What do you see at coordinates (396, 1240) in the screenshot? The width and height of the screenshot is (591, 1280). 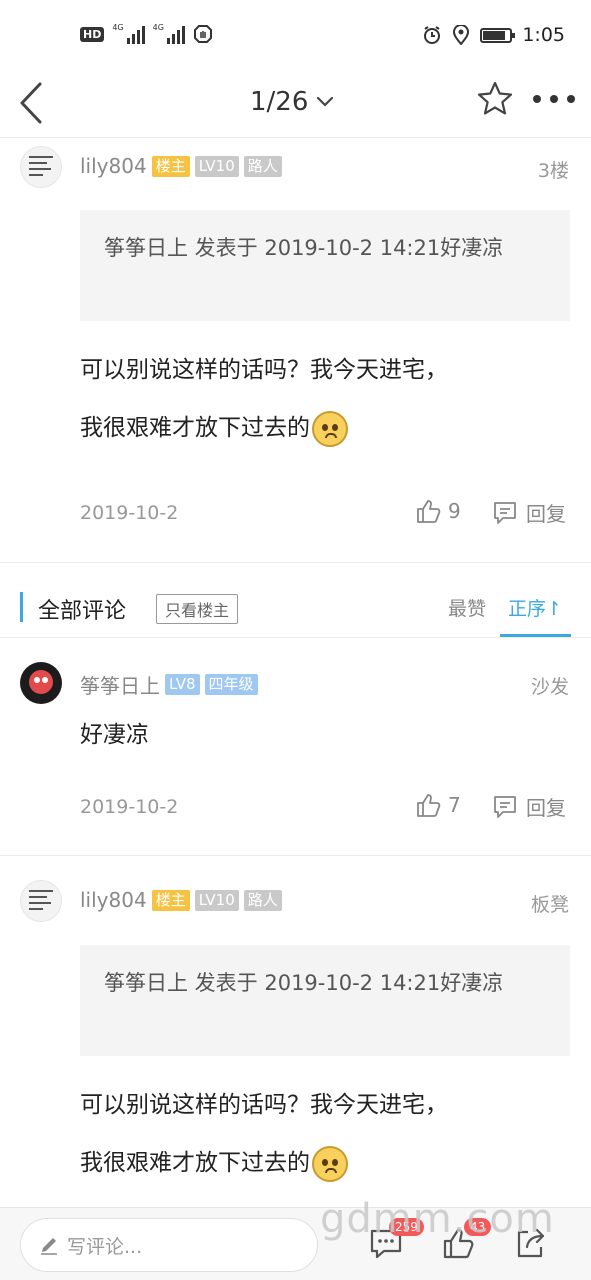 I see `comments-button: 259` at bounding box center [396, 1240].